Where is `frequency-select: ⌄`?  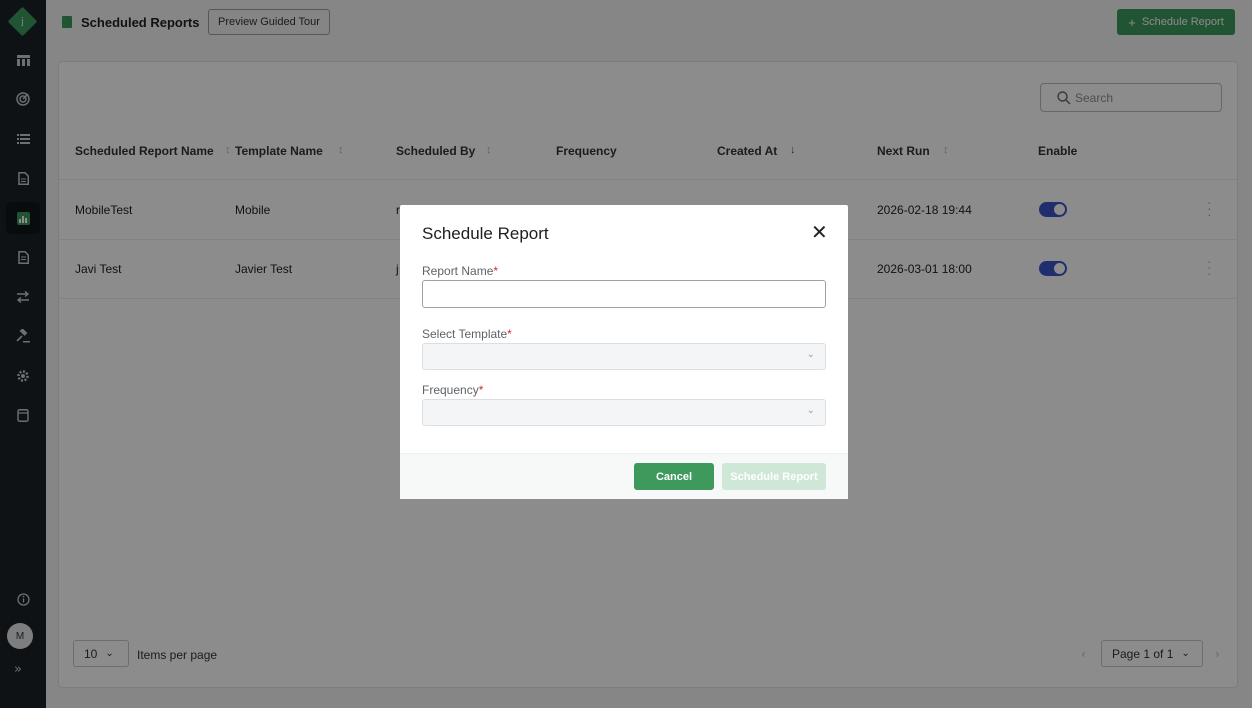
frequency-select: ⌄ is located at coordinates (624, 412).